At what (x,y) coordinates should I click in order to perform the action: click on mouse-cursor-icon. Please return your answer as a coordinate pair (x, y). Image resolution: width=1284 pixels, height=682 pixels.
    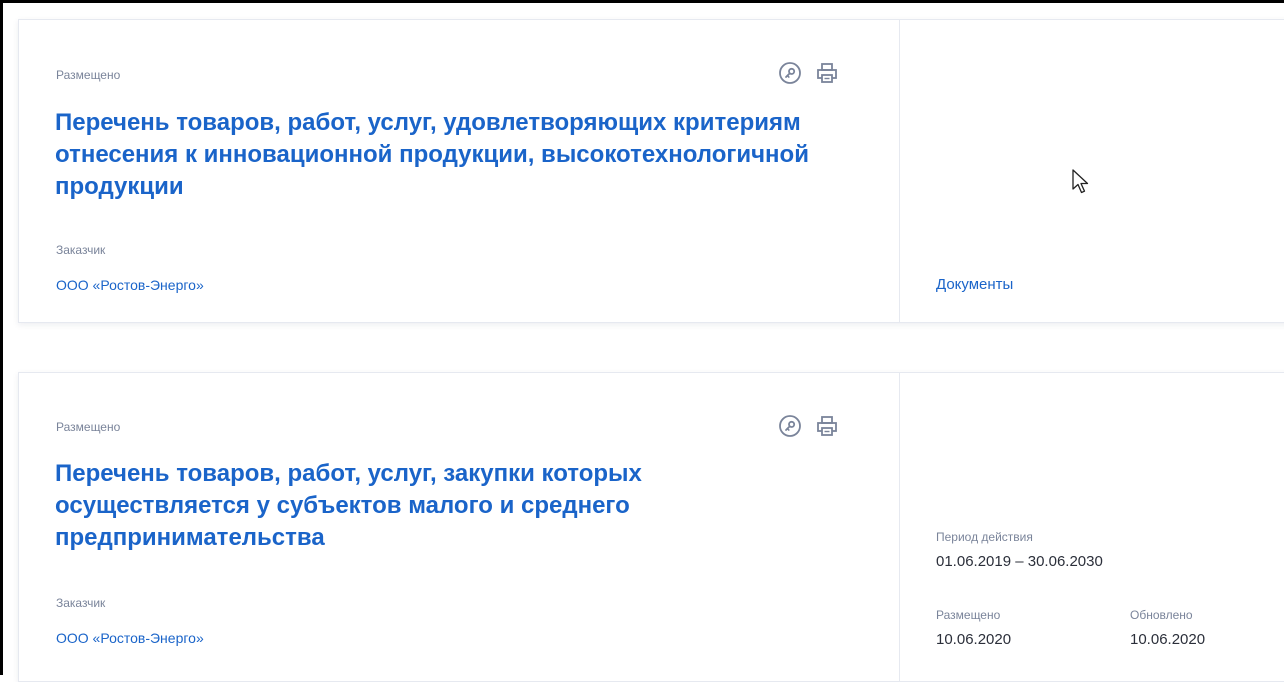
    Looking at the image, I should click on (1080, 181).